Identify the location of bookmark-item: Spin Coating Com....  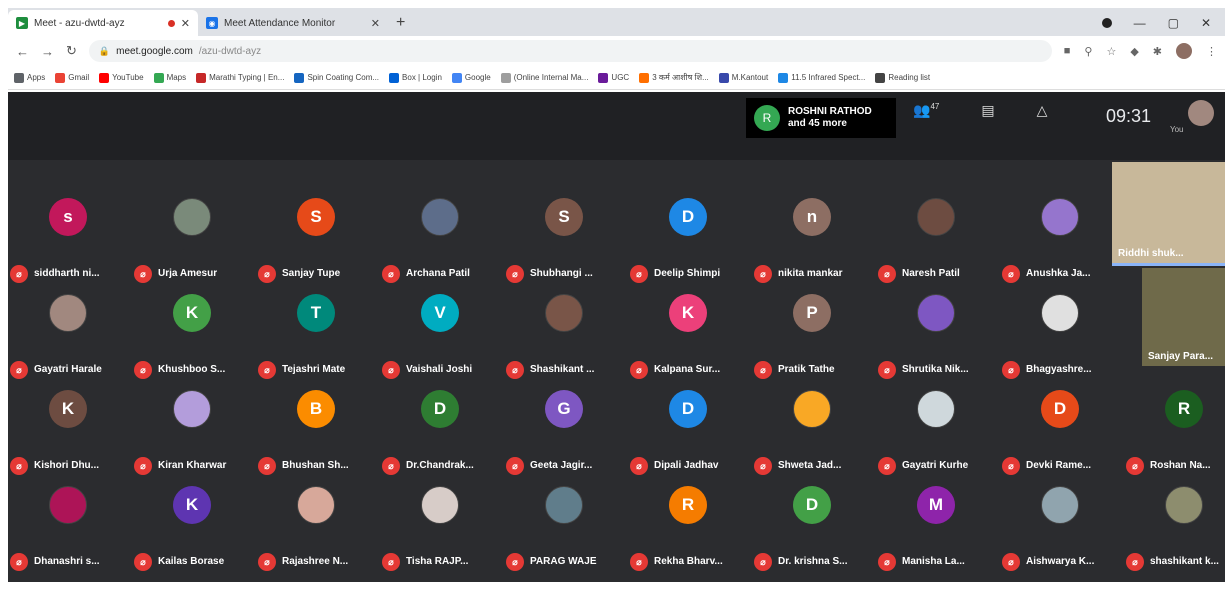
(336, 77).